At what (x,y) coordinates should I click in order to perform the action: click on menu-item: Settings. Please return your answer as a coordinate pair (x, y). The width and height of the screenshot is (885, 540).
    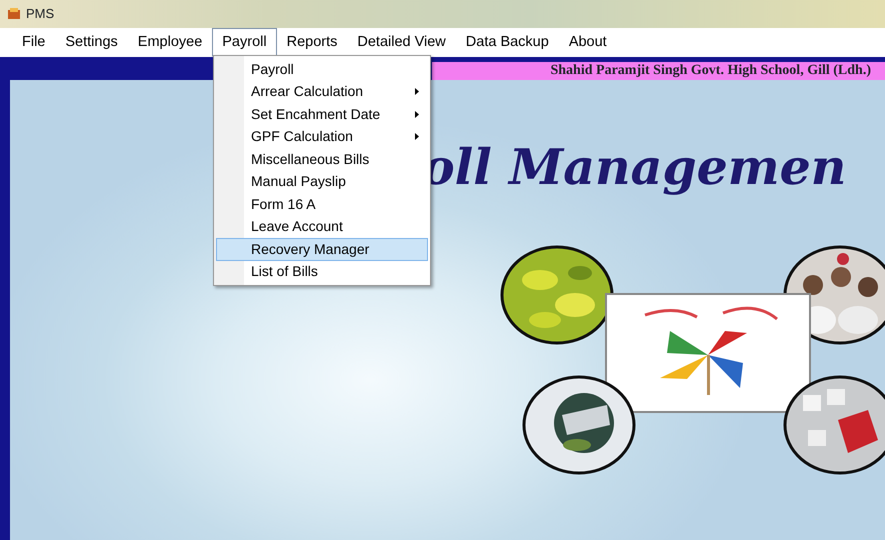
    Looking at the image, I should click on (91, 43).